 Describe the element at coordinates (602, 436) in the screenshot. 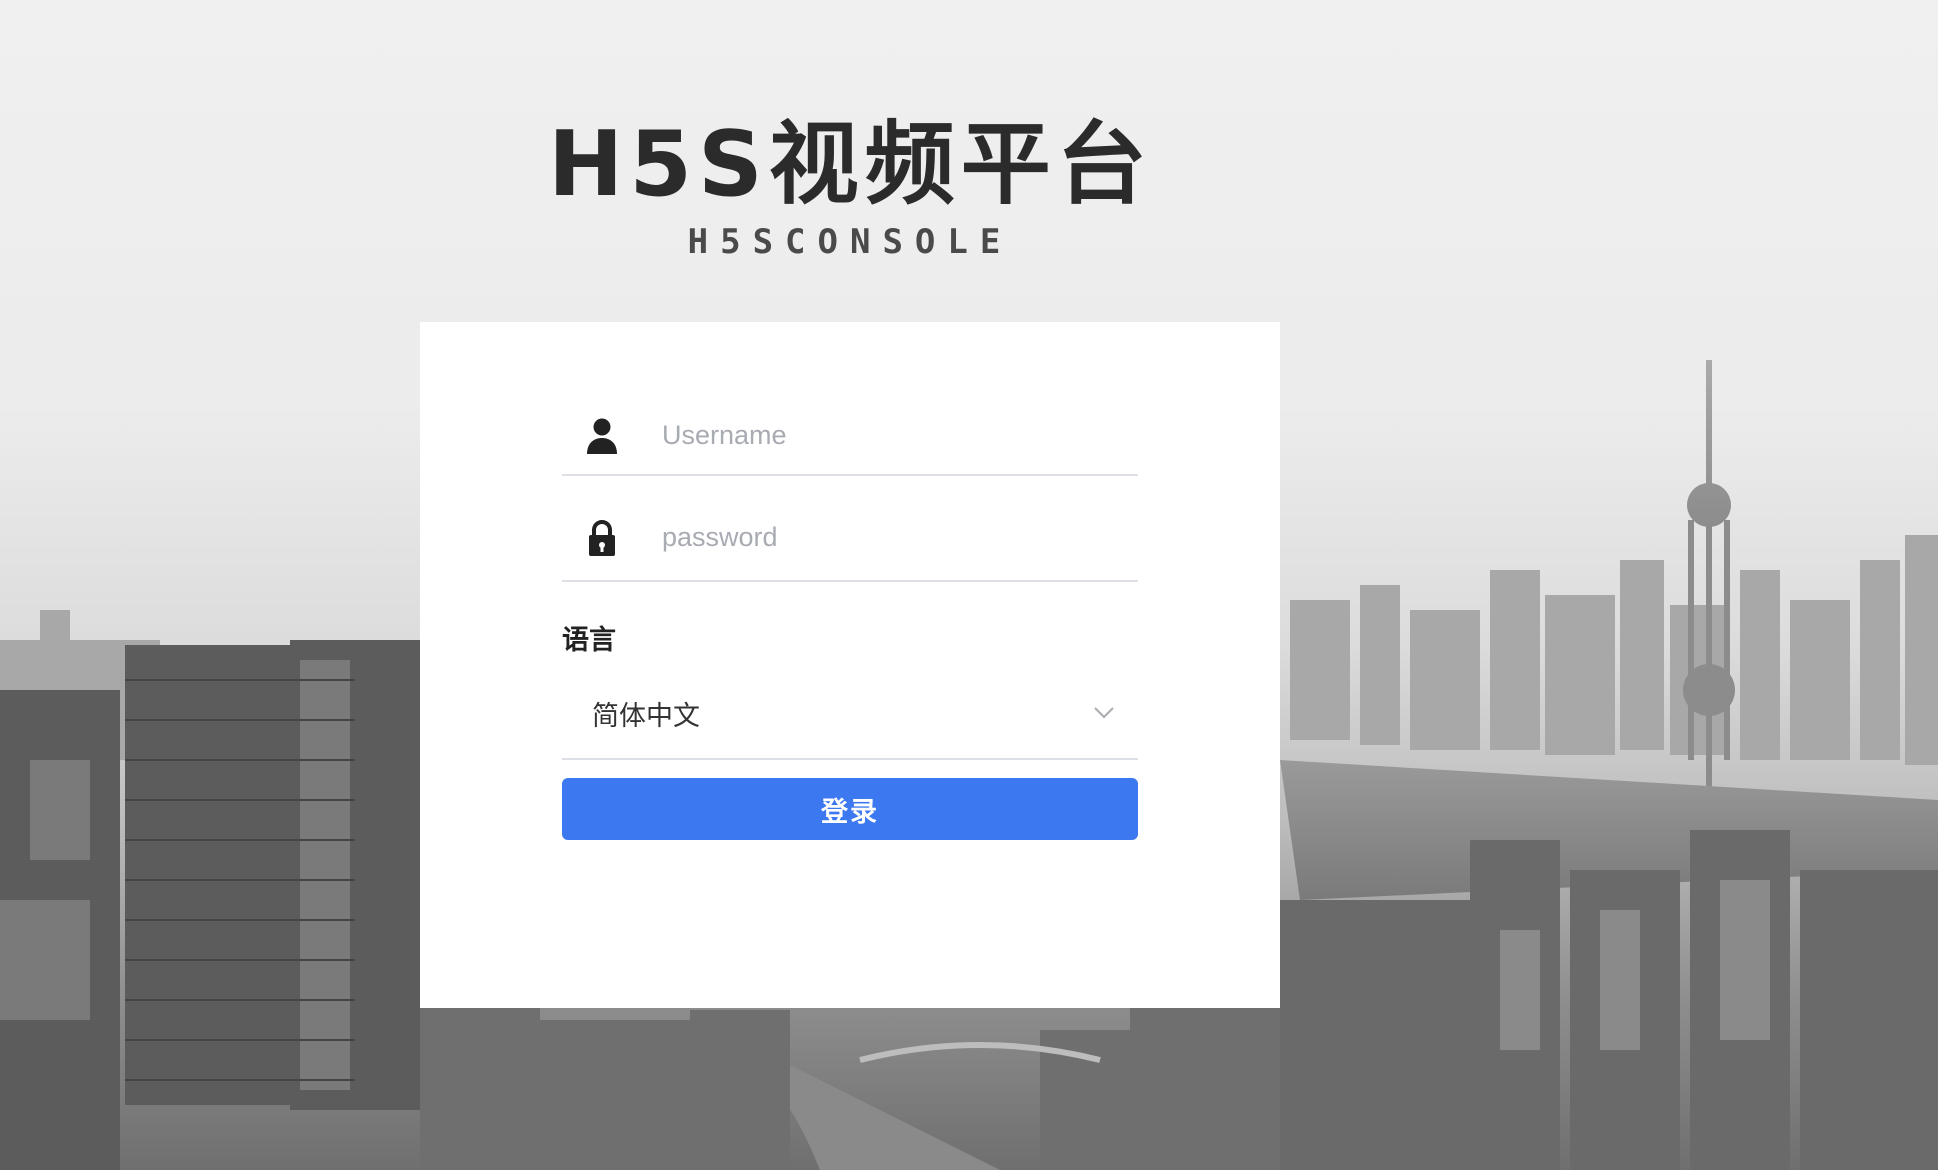

I see `user-icon` at that location.